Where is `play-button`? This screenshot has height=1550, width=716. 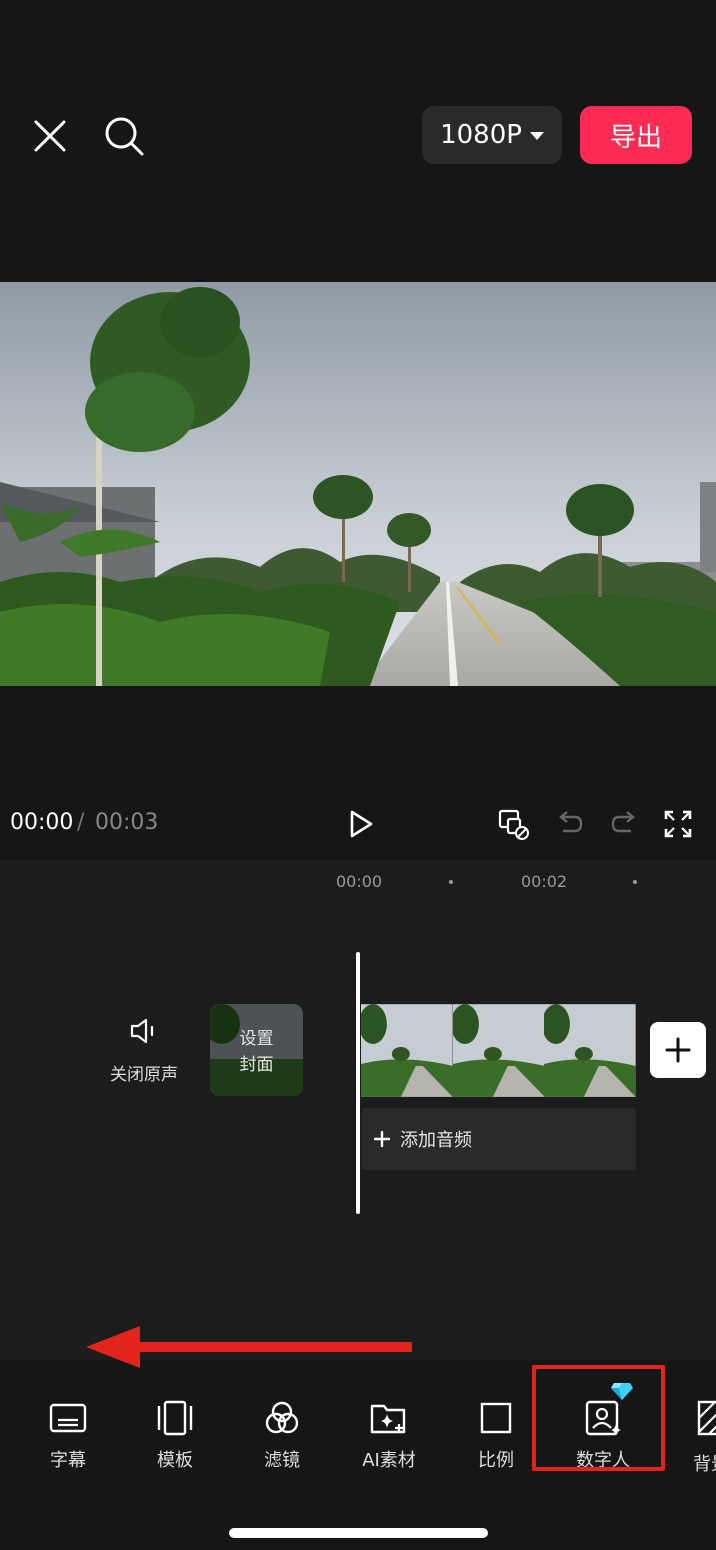
play-button is located at coordinates (360, 824).